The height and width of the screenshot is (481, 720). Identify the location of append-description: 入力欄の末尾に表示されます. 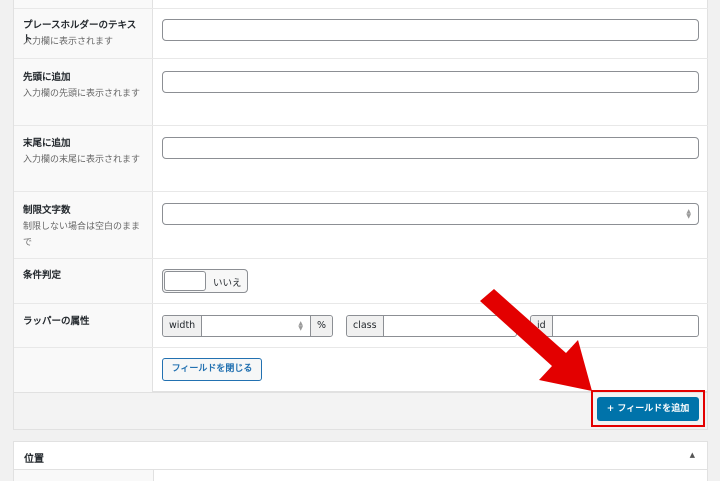
(82, 160).